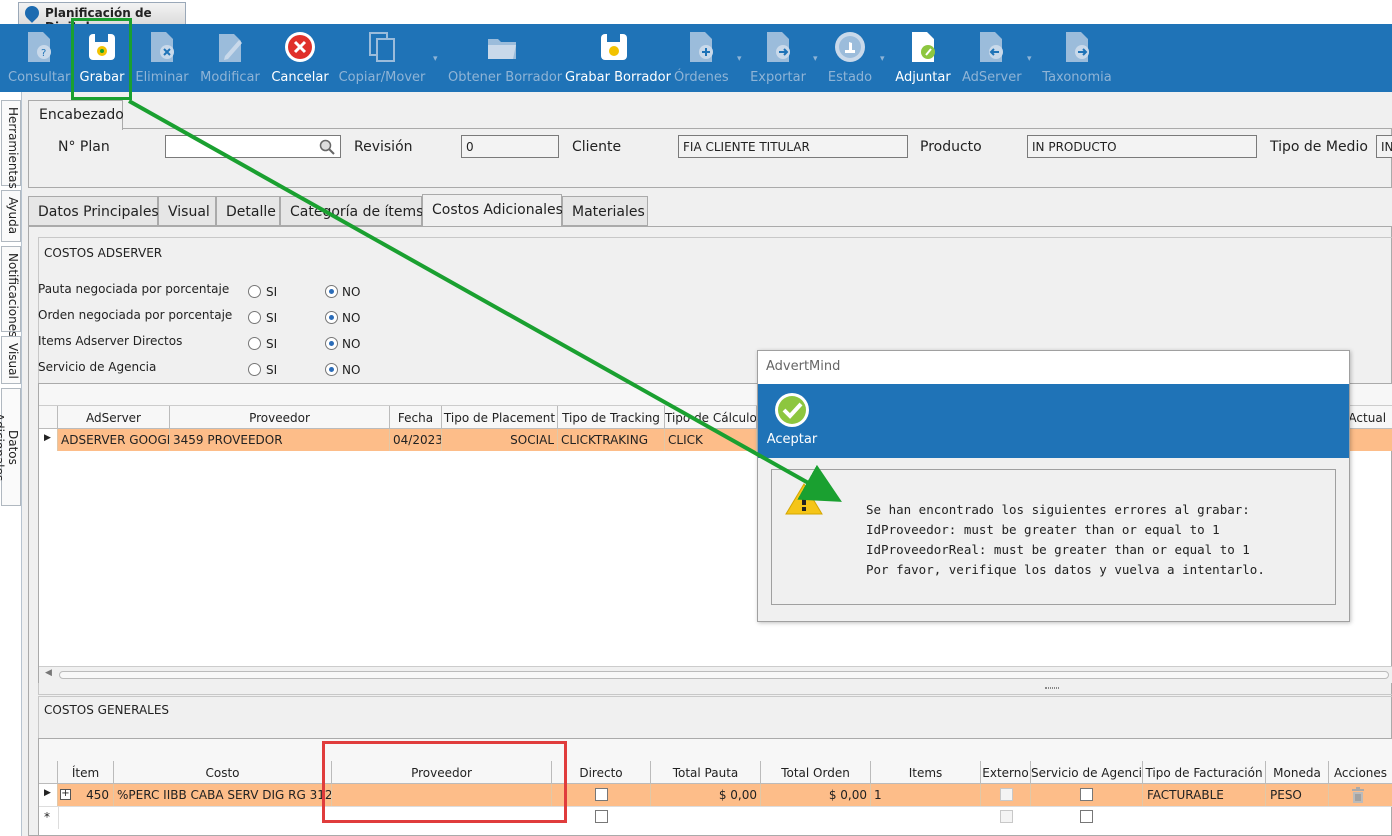 The image size is (1392, 836). I want to click on col-proveedor: Proveedor, so click(280, 417).